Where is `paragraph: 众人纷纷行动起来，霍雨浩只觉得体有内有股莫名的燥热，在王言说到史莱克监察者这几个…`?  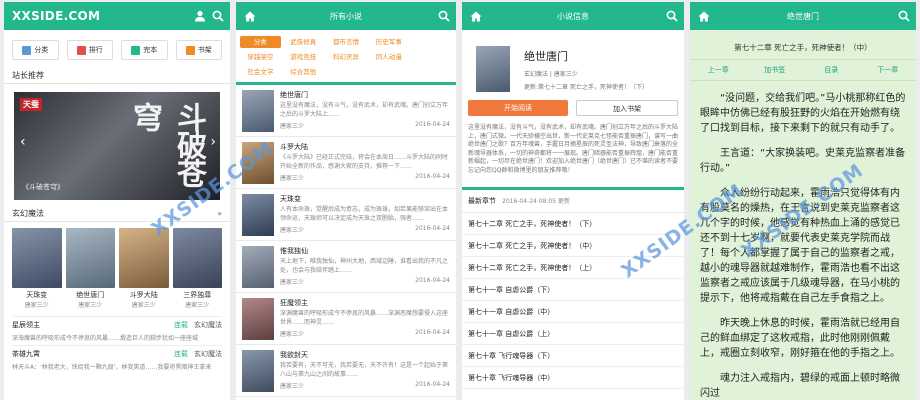
paragraph: 众人纷纷行动起来，霍雨浩只觉得体有内有股莫名的燥热，在王言说到史莱克监察者这几个… is located at coordinates (800, 246).